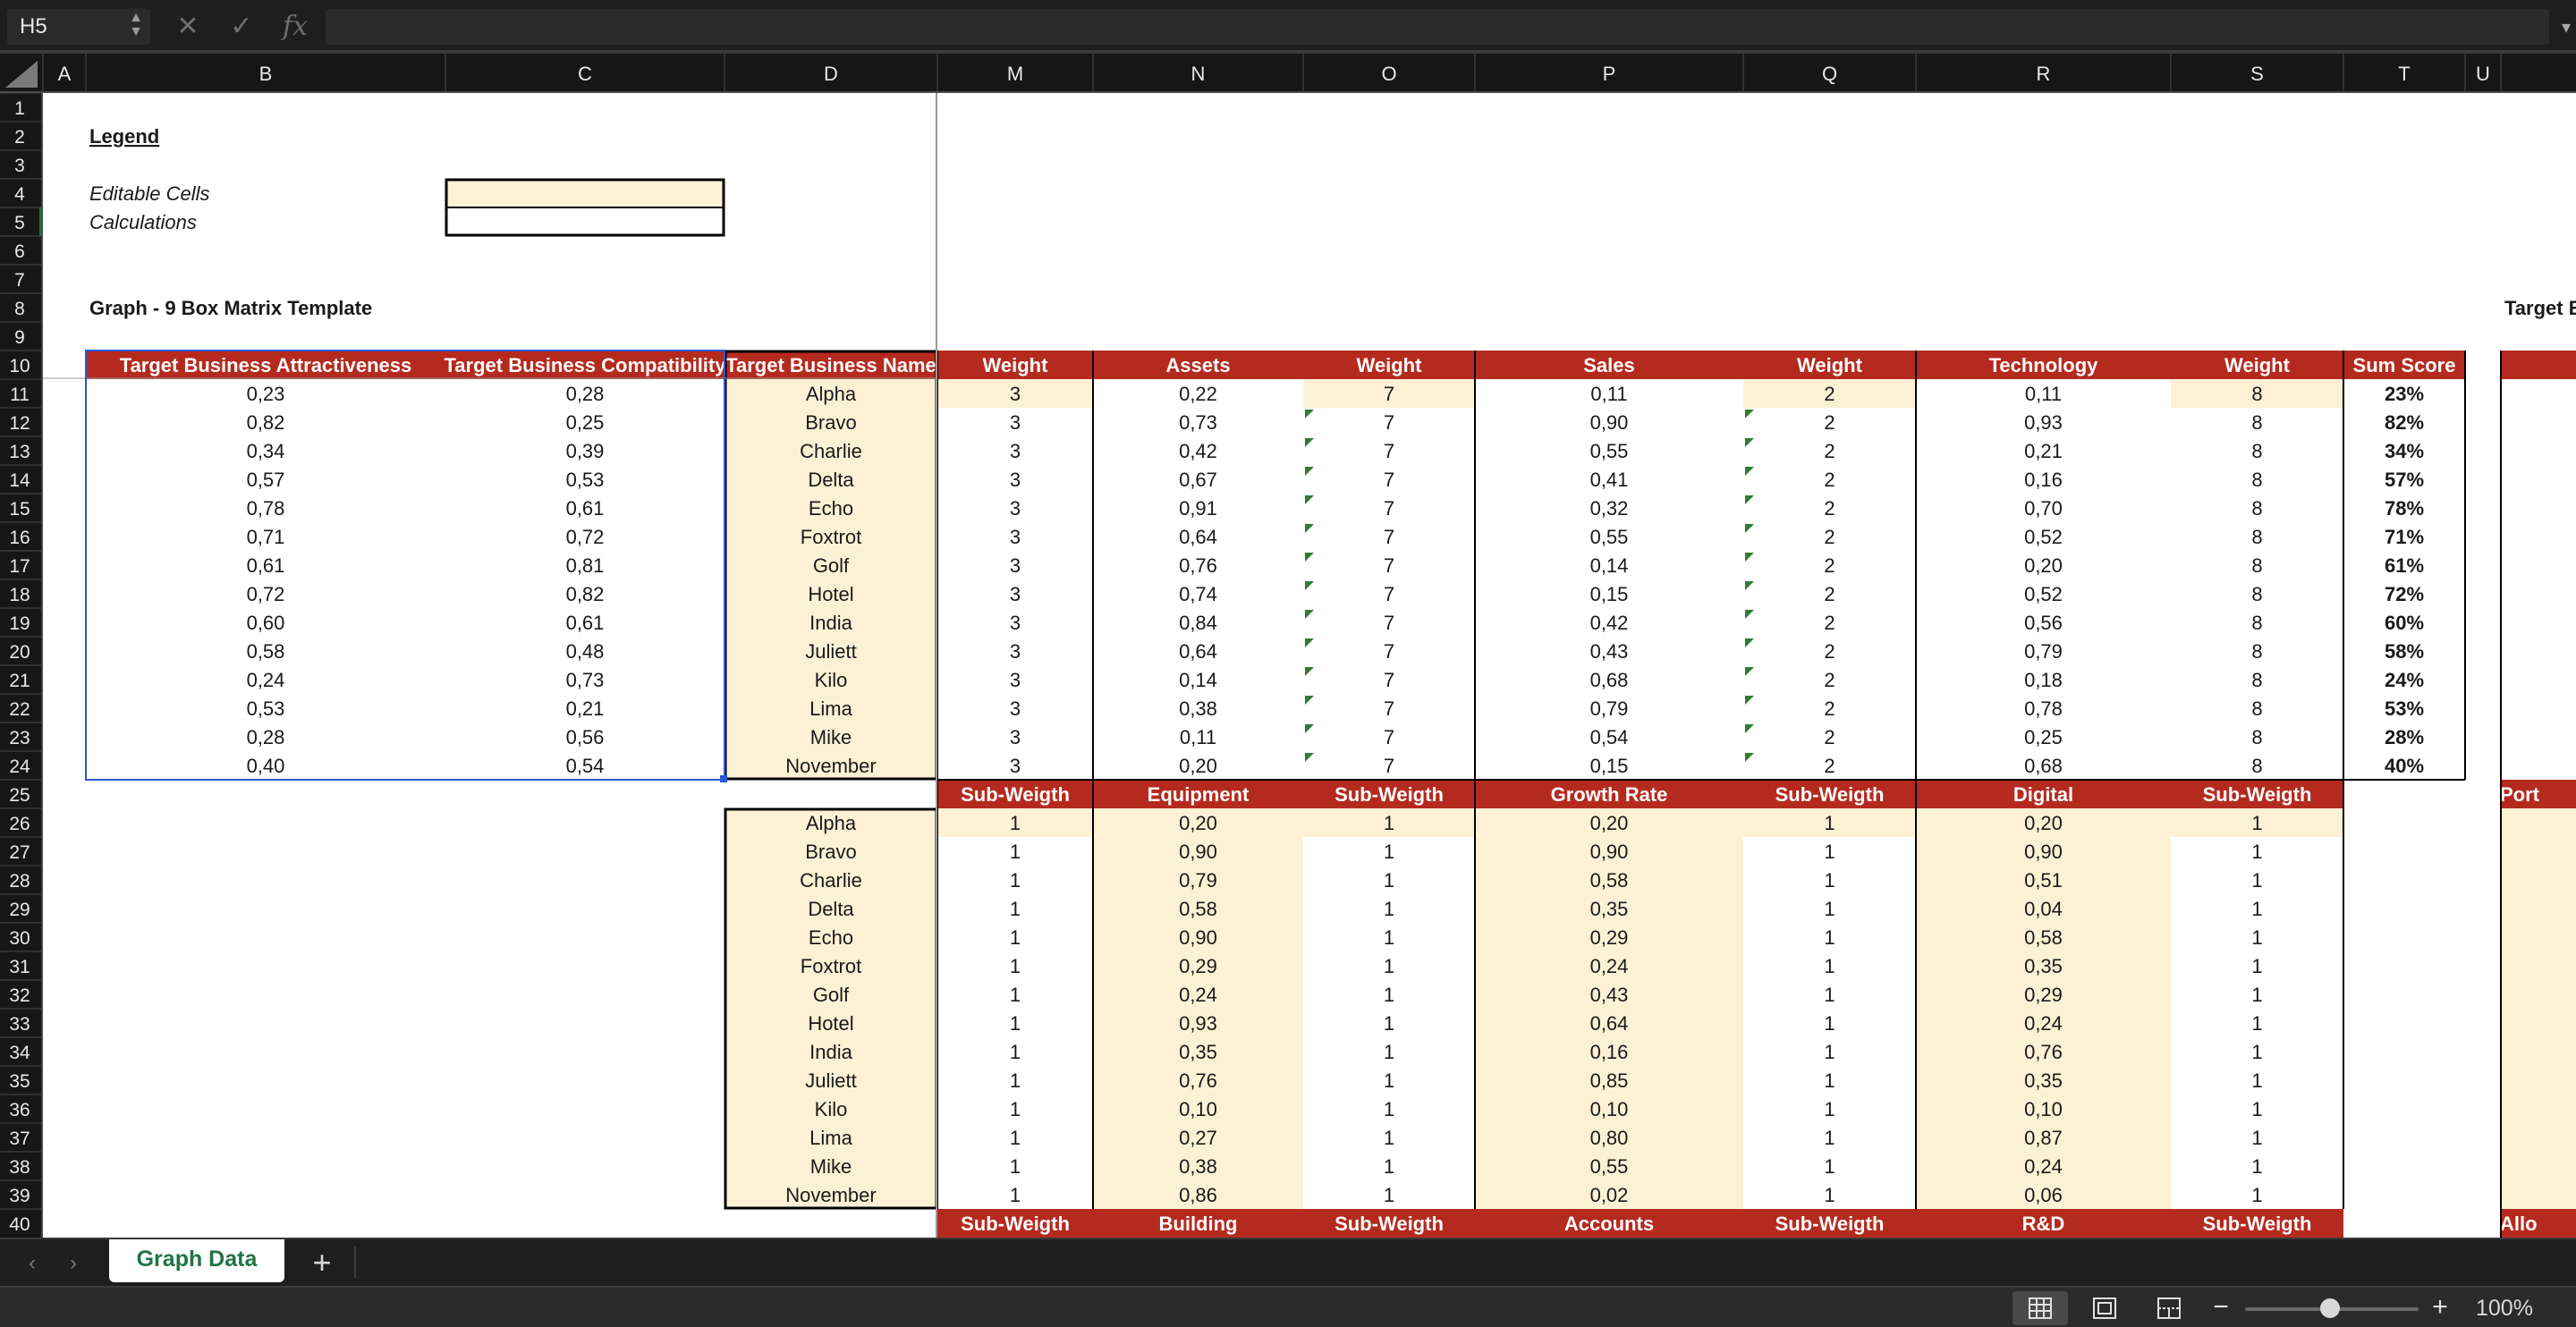 This screenshot has height=1327, width=2576. What do you see at coordinates (831, 565) in the screenshot?
I see `table1-cell: Golf` at bounding box center [831, 565].